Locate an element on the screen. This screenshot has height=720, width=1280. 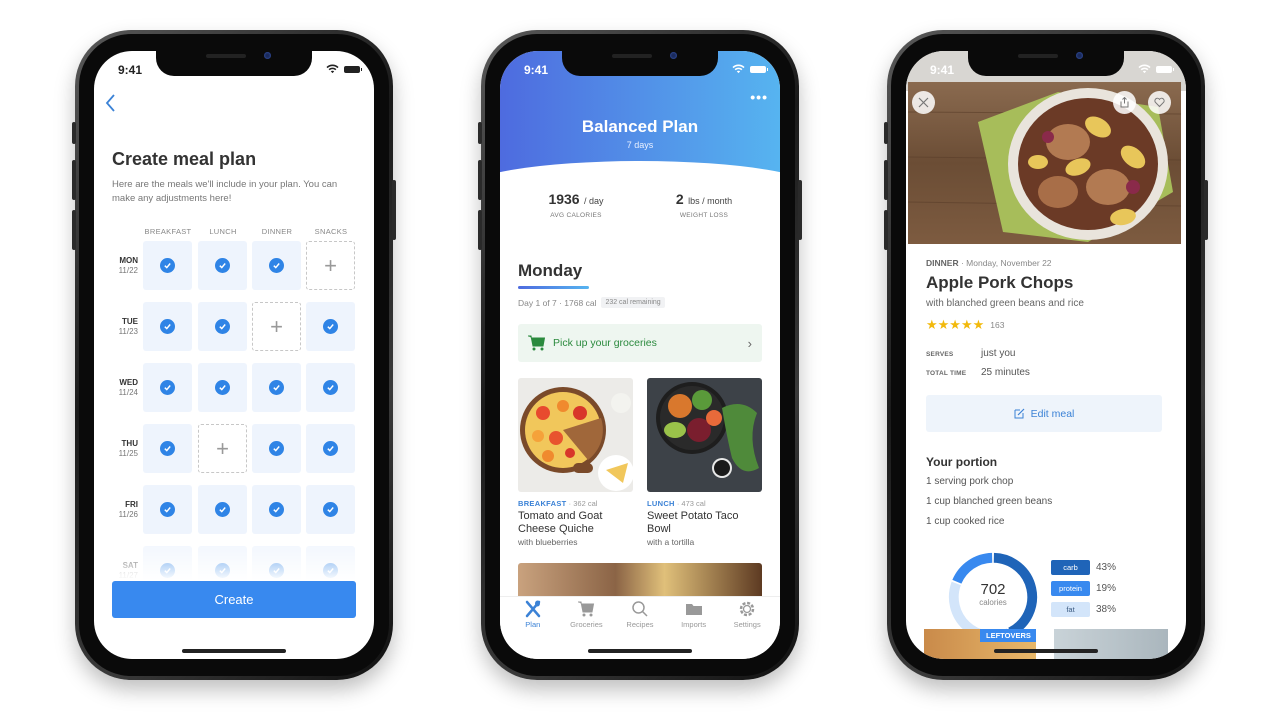
edit-meal-label: Edit meal is located at coordinates (1052, 413).